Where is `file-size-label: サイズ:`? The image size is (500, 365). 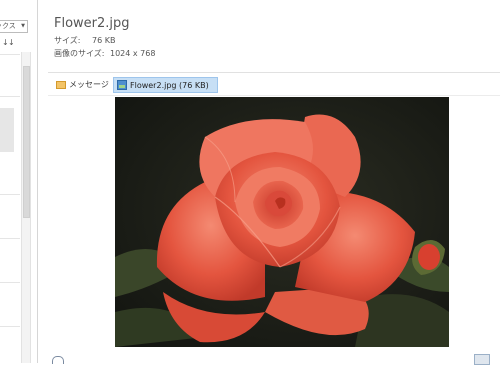 file-size-label: サイズ: is located at coordinates (67, 40).